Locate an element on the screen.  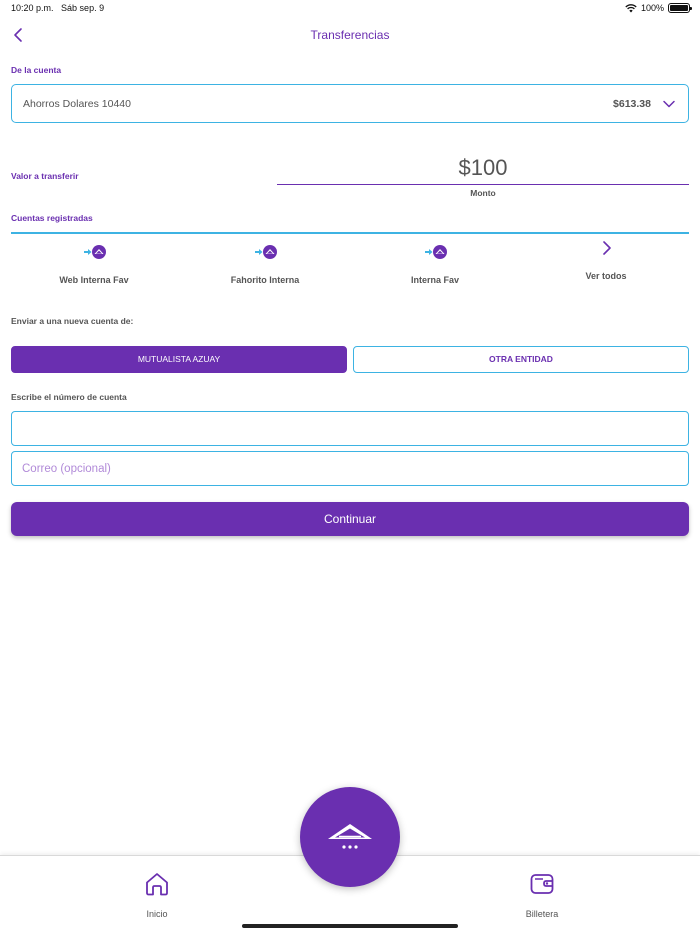
status-indicators: 100% is located at coordinates (658, 8).